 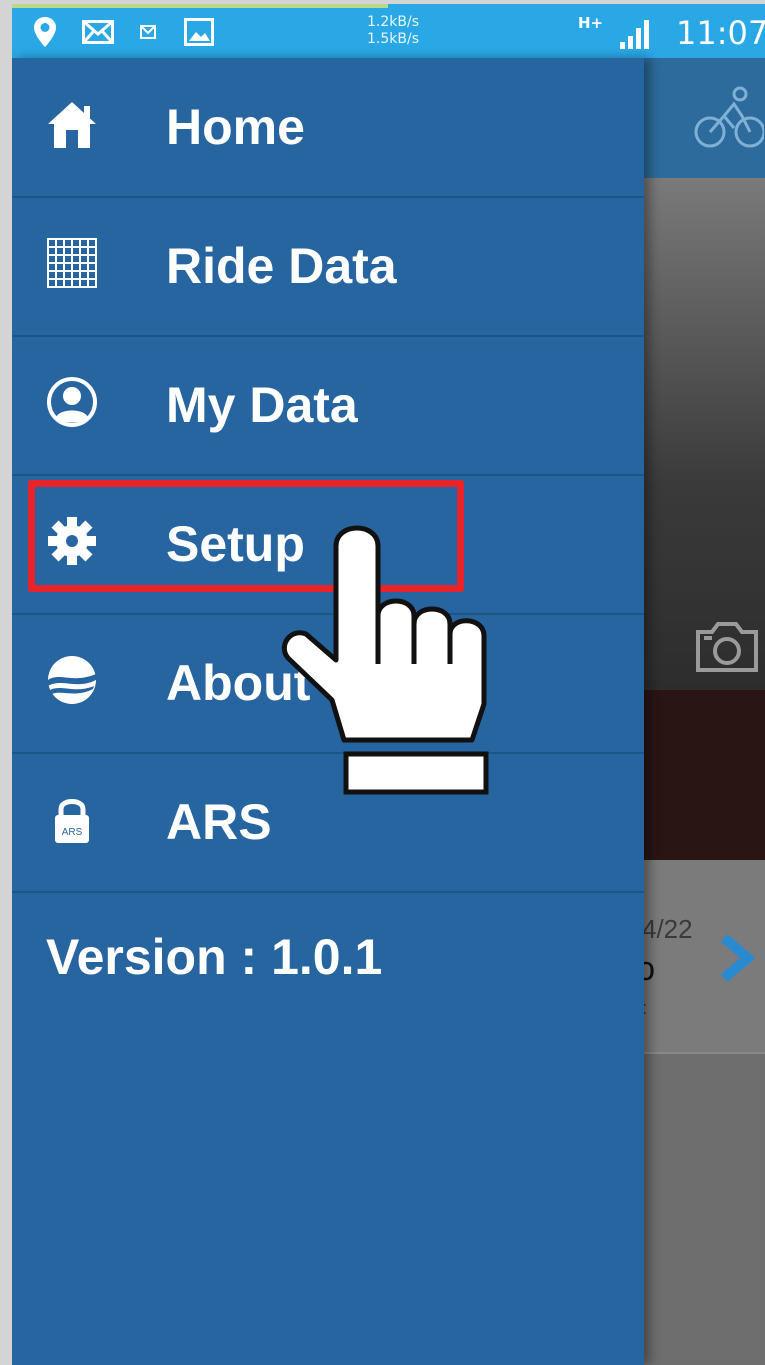 I want to click on mail-icon, so click(x=98, y=32).